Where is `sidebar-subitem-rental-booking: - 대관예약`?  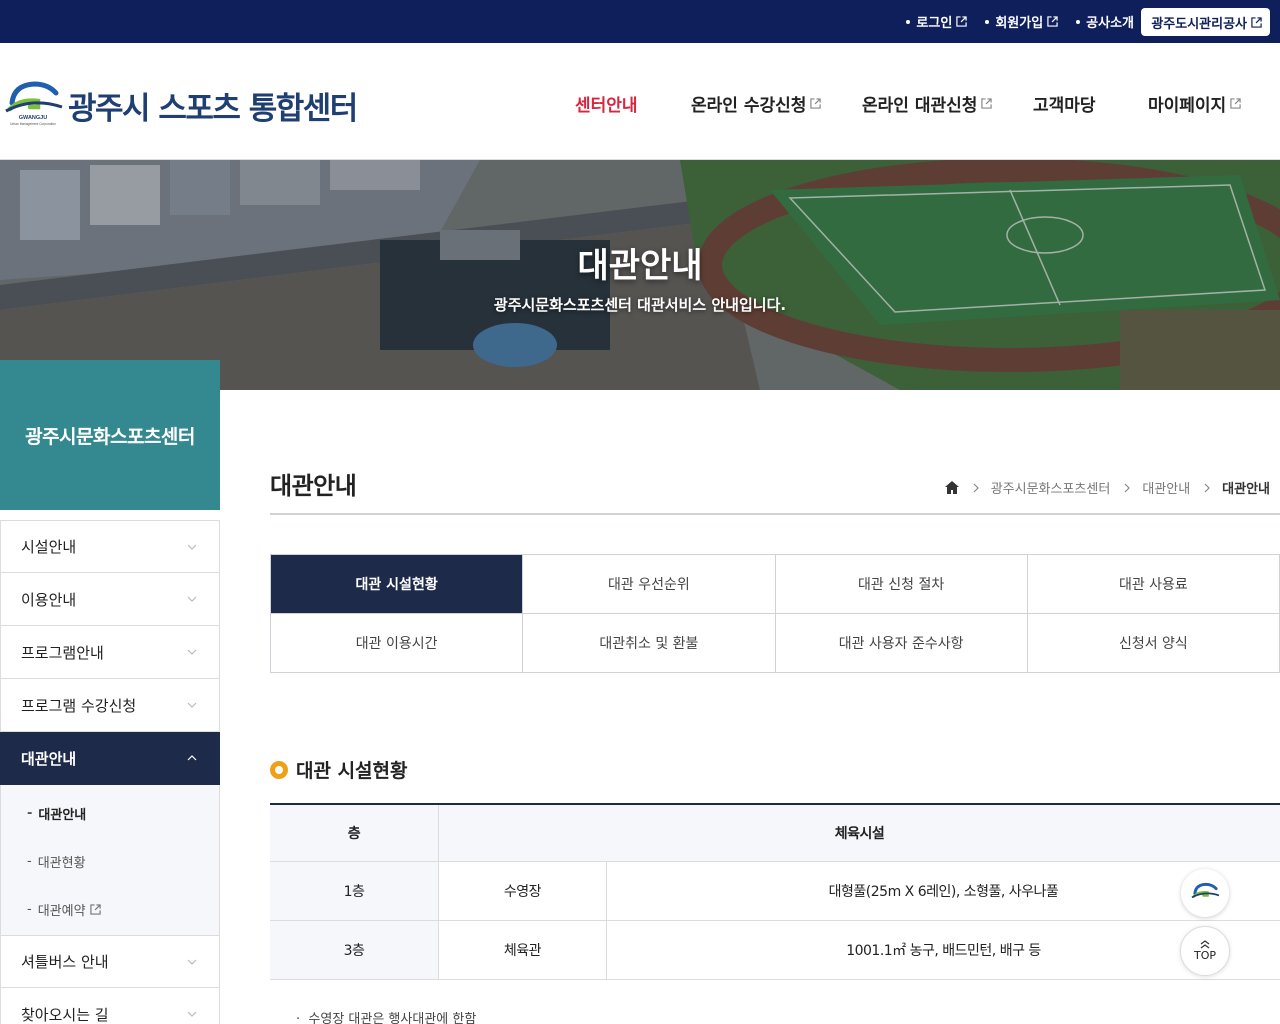 sidebar-subitem-rental-booking: - 대관예약 is located at coordinates (110, 909).